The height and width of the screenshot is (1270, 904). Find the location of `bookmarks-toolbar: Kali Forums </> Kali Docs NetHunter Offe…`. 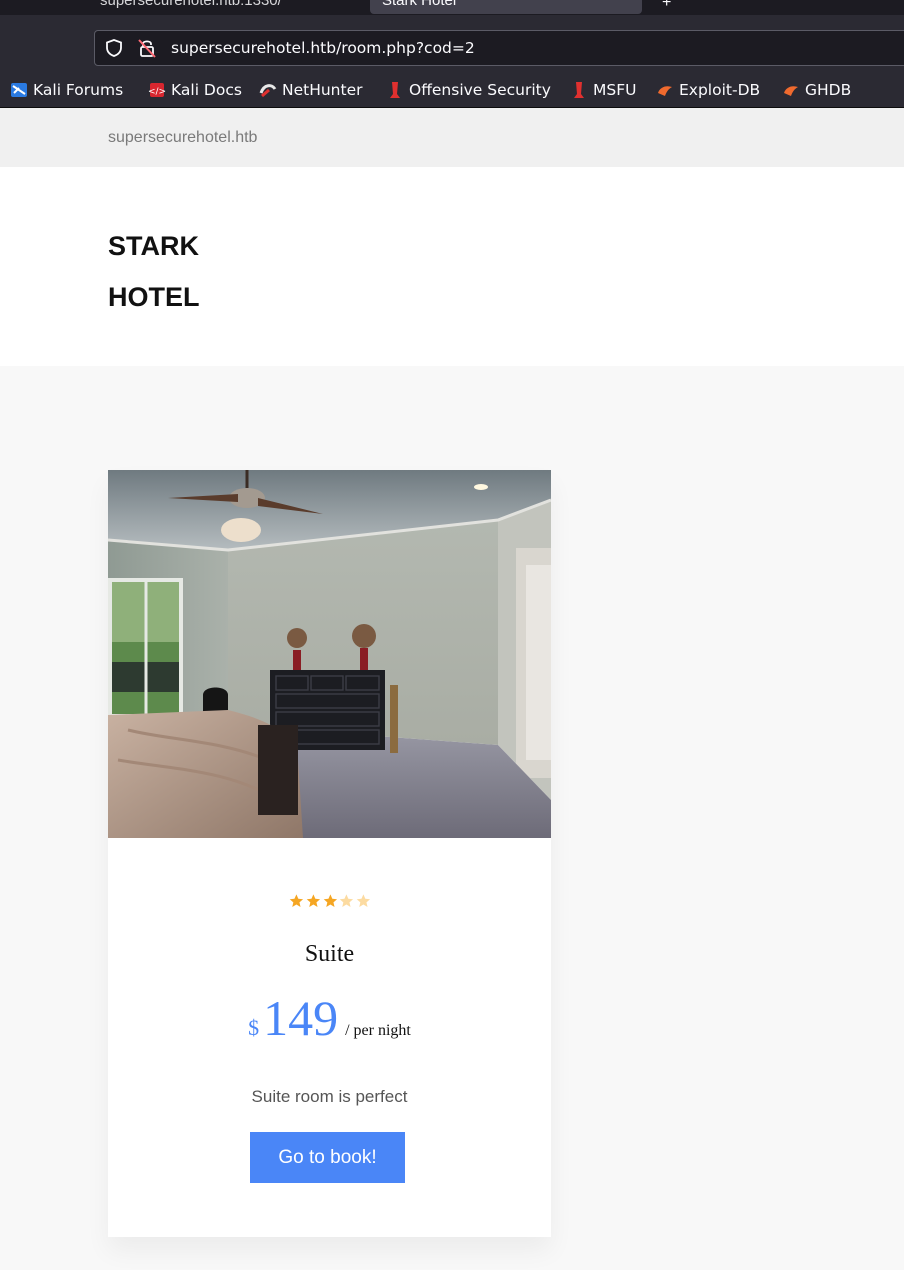

bookmarks-toolbar: Kali Forums </> Kali Docs NetHunter Offe… is located at coordinates (452, 90).